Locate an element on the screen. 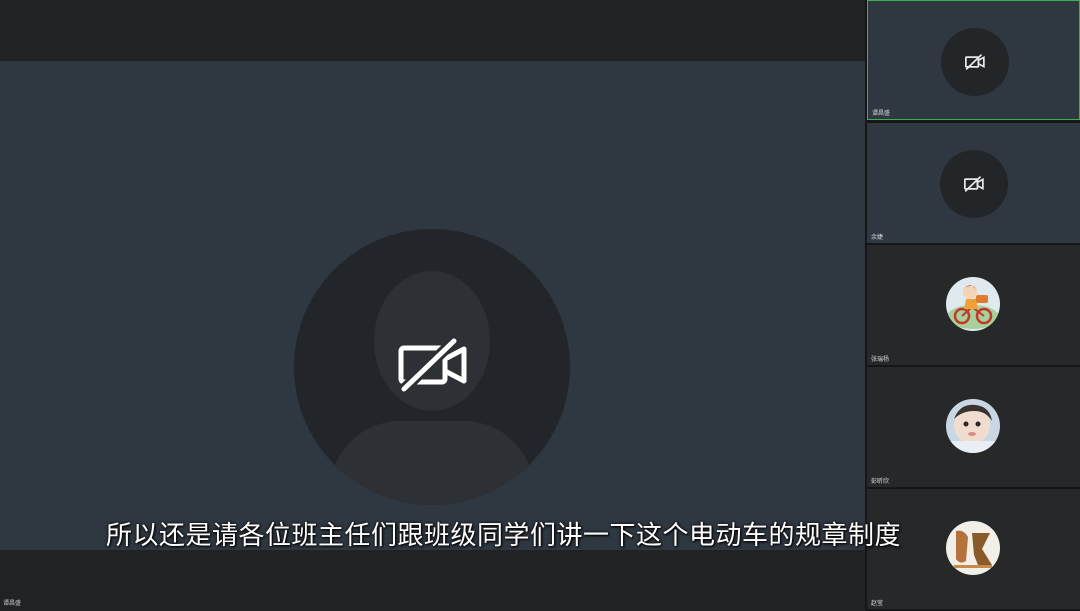 This screenshot has width=1080, height=611. participant-tile: 张瑞杨 is located at coordinates (973, 305).